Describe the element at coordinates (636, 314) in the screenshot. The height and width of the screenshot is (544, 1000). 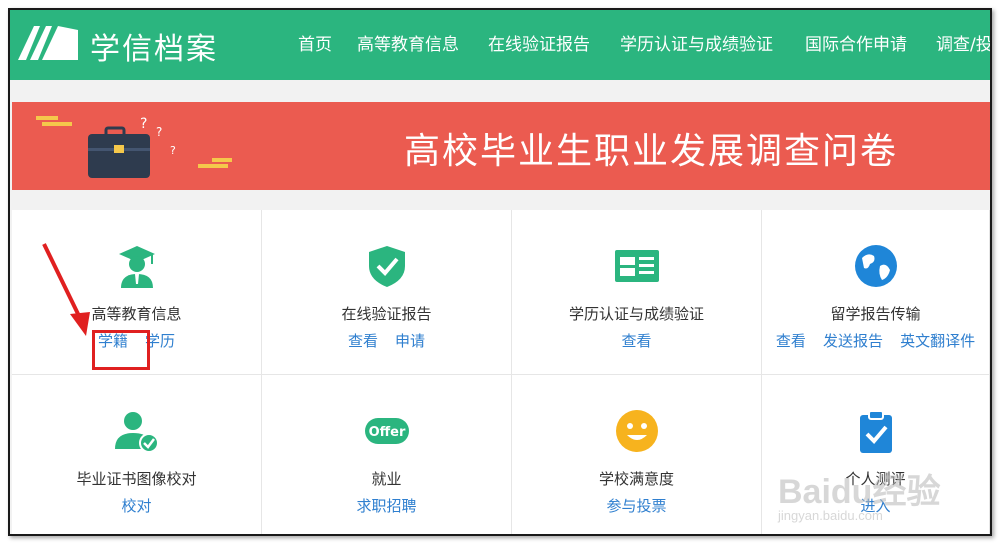
I see `service-title: 学历认证与成绩验证` at that location.